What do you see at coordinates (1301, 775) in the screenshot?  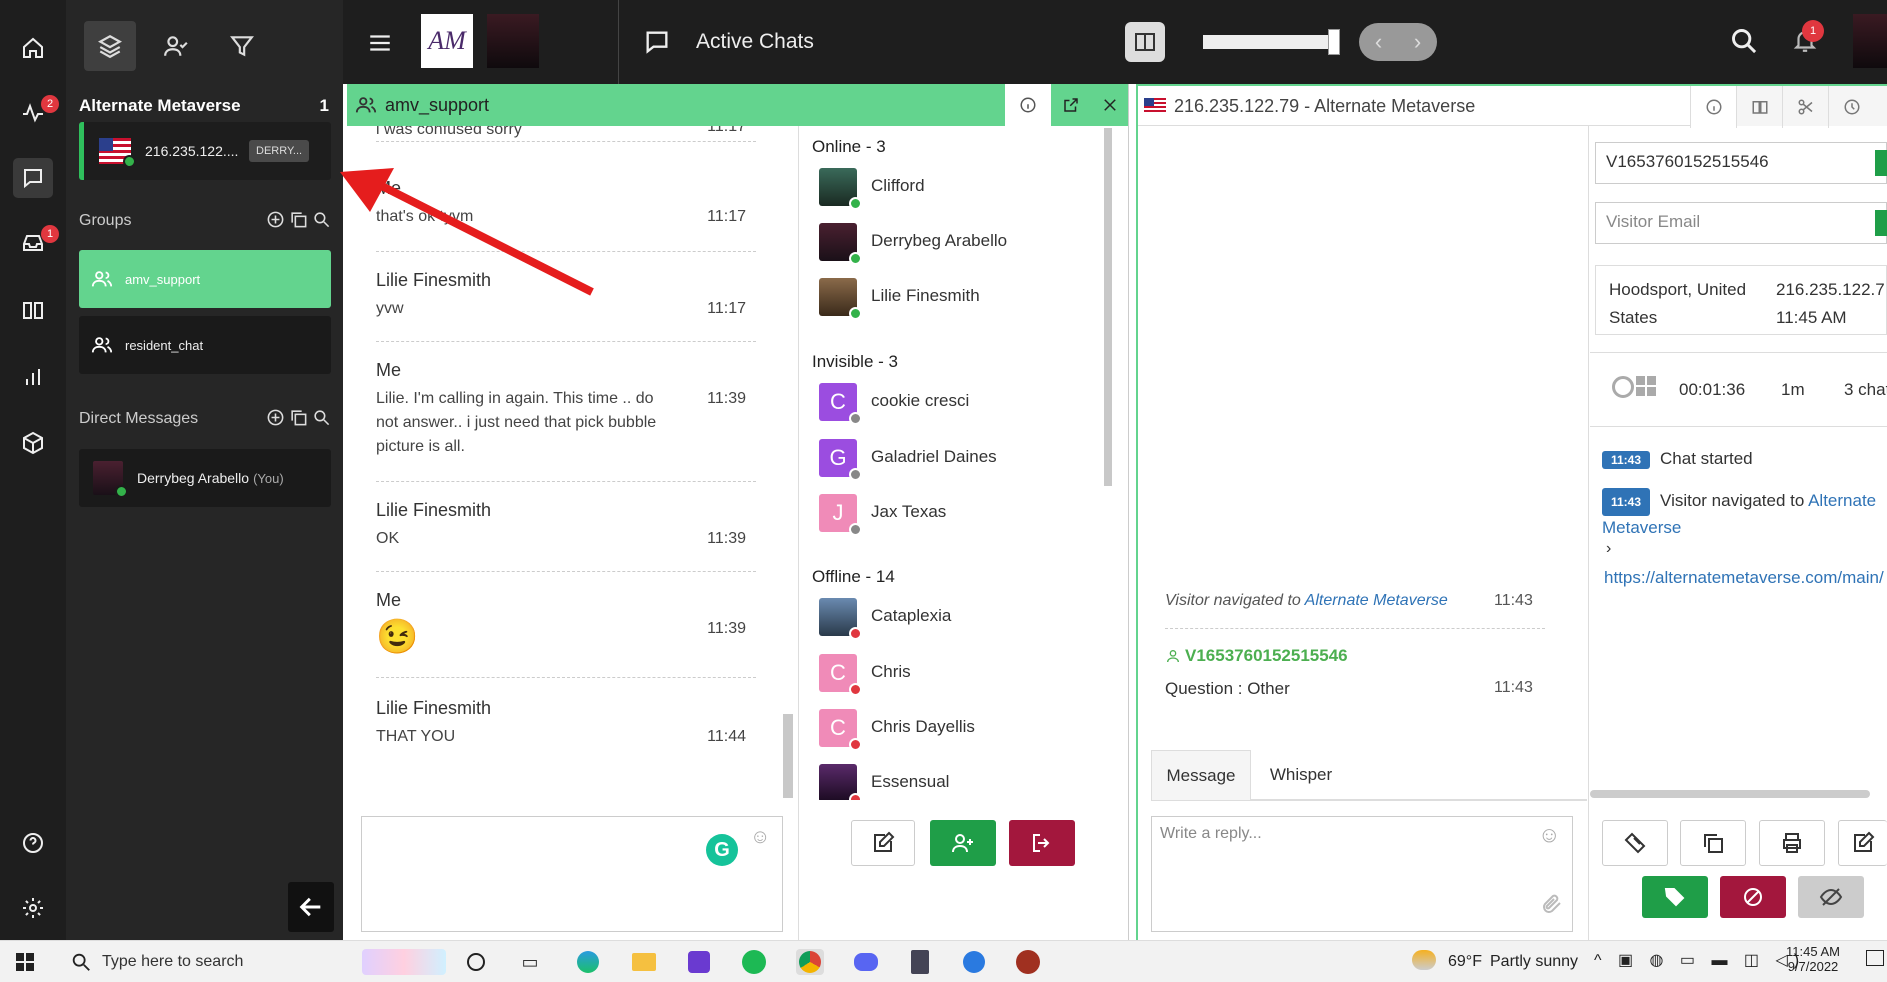 I see `tab-whisper: Whisper` at bounding box center [1301, 775].